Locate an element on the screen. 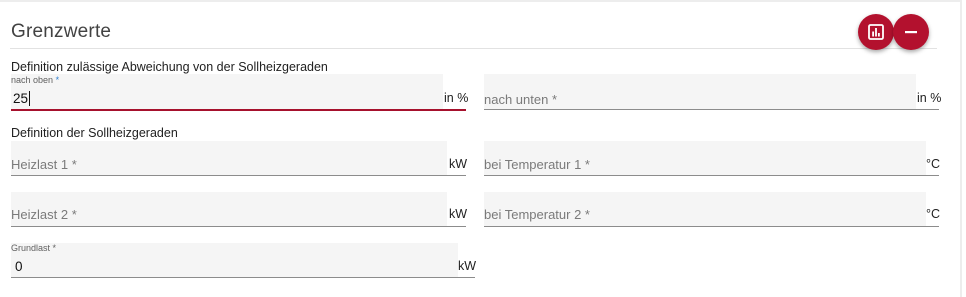 Image resolution: width=966 pixels, height=297 pixels. grundlast-background is located at coordinates (234, 260).